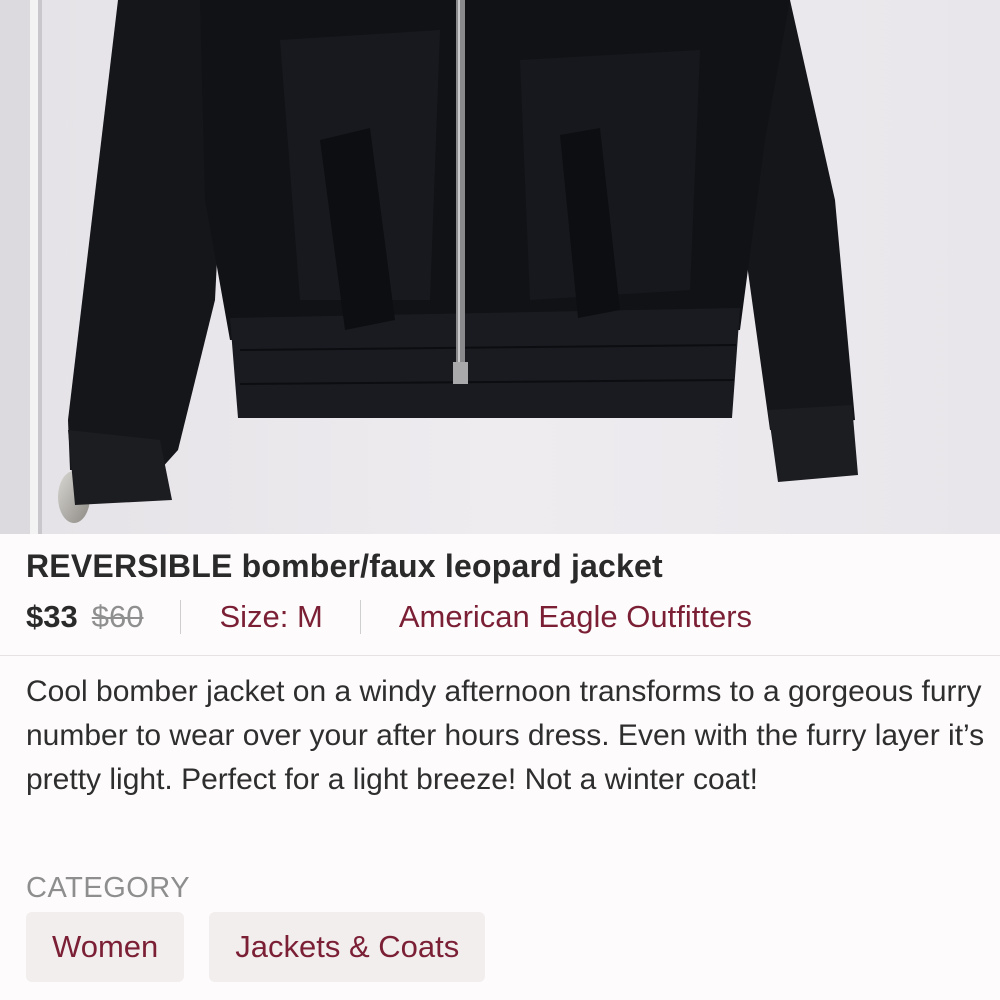  I want to click on category-heading: CATEGORY, so click(108, 888).